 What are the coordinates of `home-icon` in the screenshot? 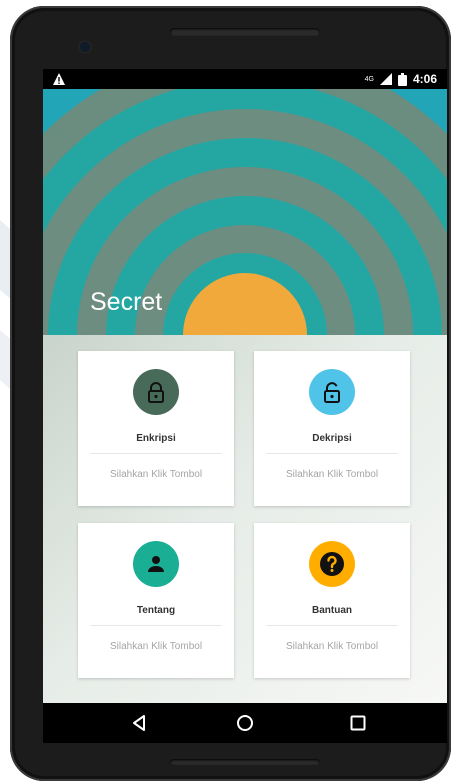 It's located at (245, 723).